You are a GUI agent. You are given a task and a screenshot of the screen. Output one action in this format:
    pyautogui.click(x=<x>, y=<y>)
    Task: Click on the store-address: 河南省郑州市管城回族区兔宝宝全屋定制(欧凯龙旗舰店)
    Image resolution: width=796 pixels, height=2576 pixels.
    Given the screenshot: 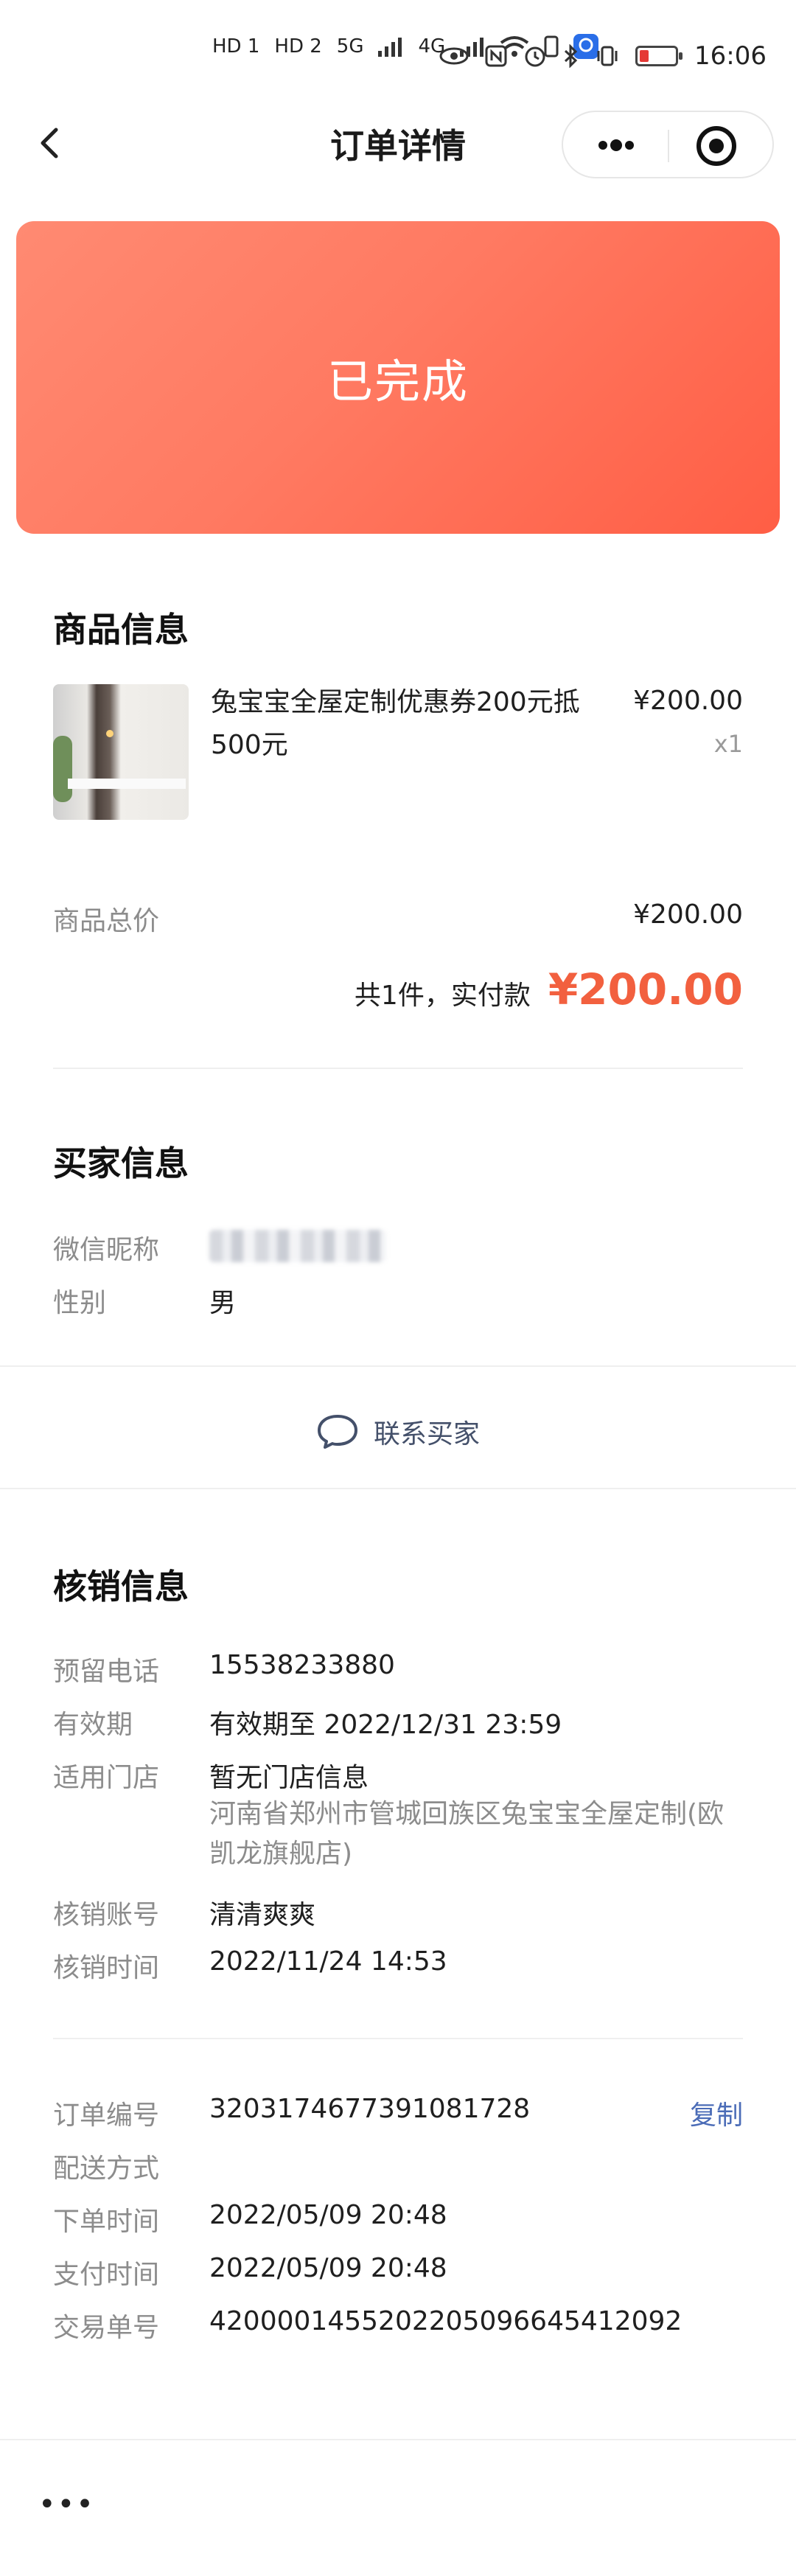 What is the action you would take?
    pyautogui.click(x=467, y=1834)
    